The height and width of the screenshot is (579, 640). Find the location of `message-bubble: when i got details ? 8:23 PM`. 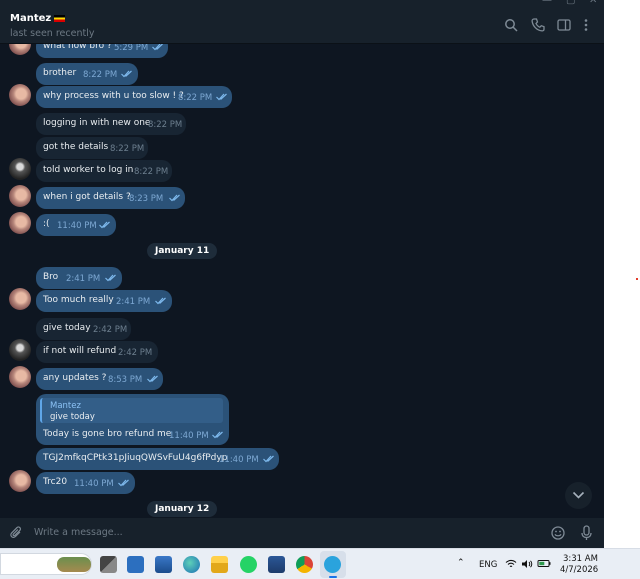

message-bubble: when i got details ? 8:23 PM is located at coordinates (110, 198).